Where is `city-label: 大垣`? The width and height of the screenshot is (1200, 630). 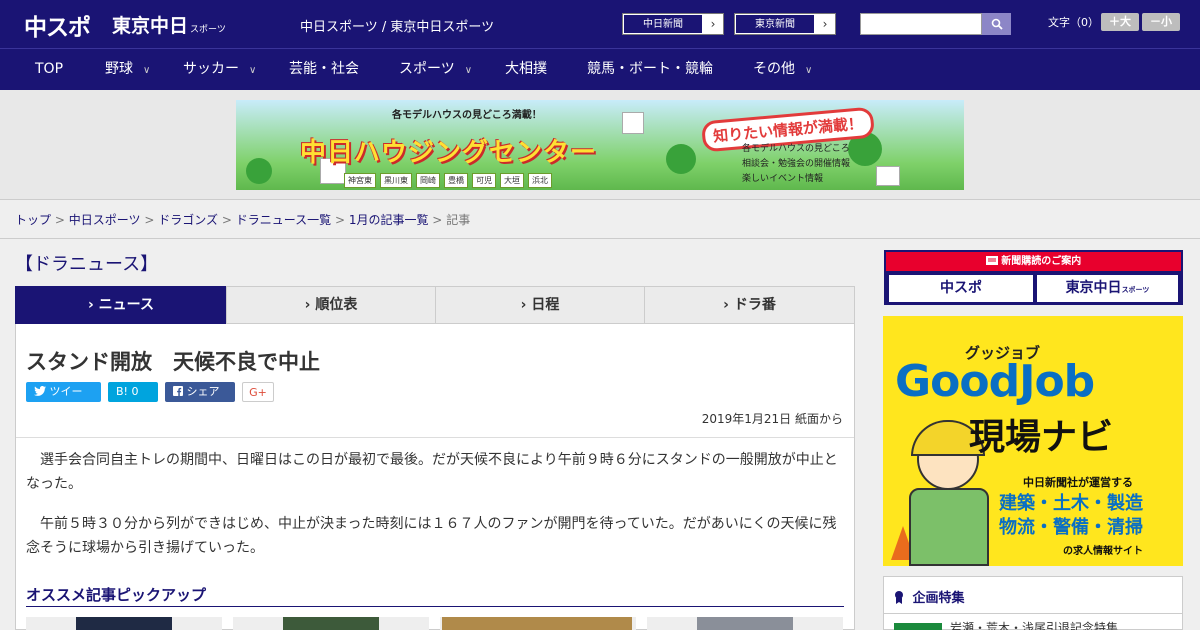
city-label: 大垣 is located at coordinates (512, 180).